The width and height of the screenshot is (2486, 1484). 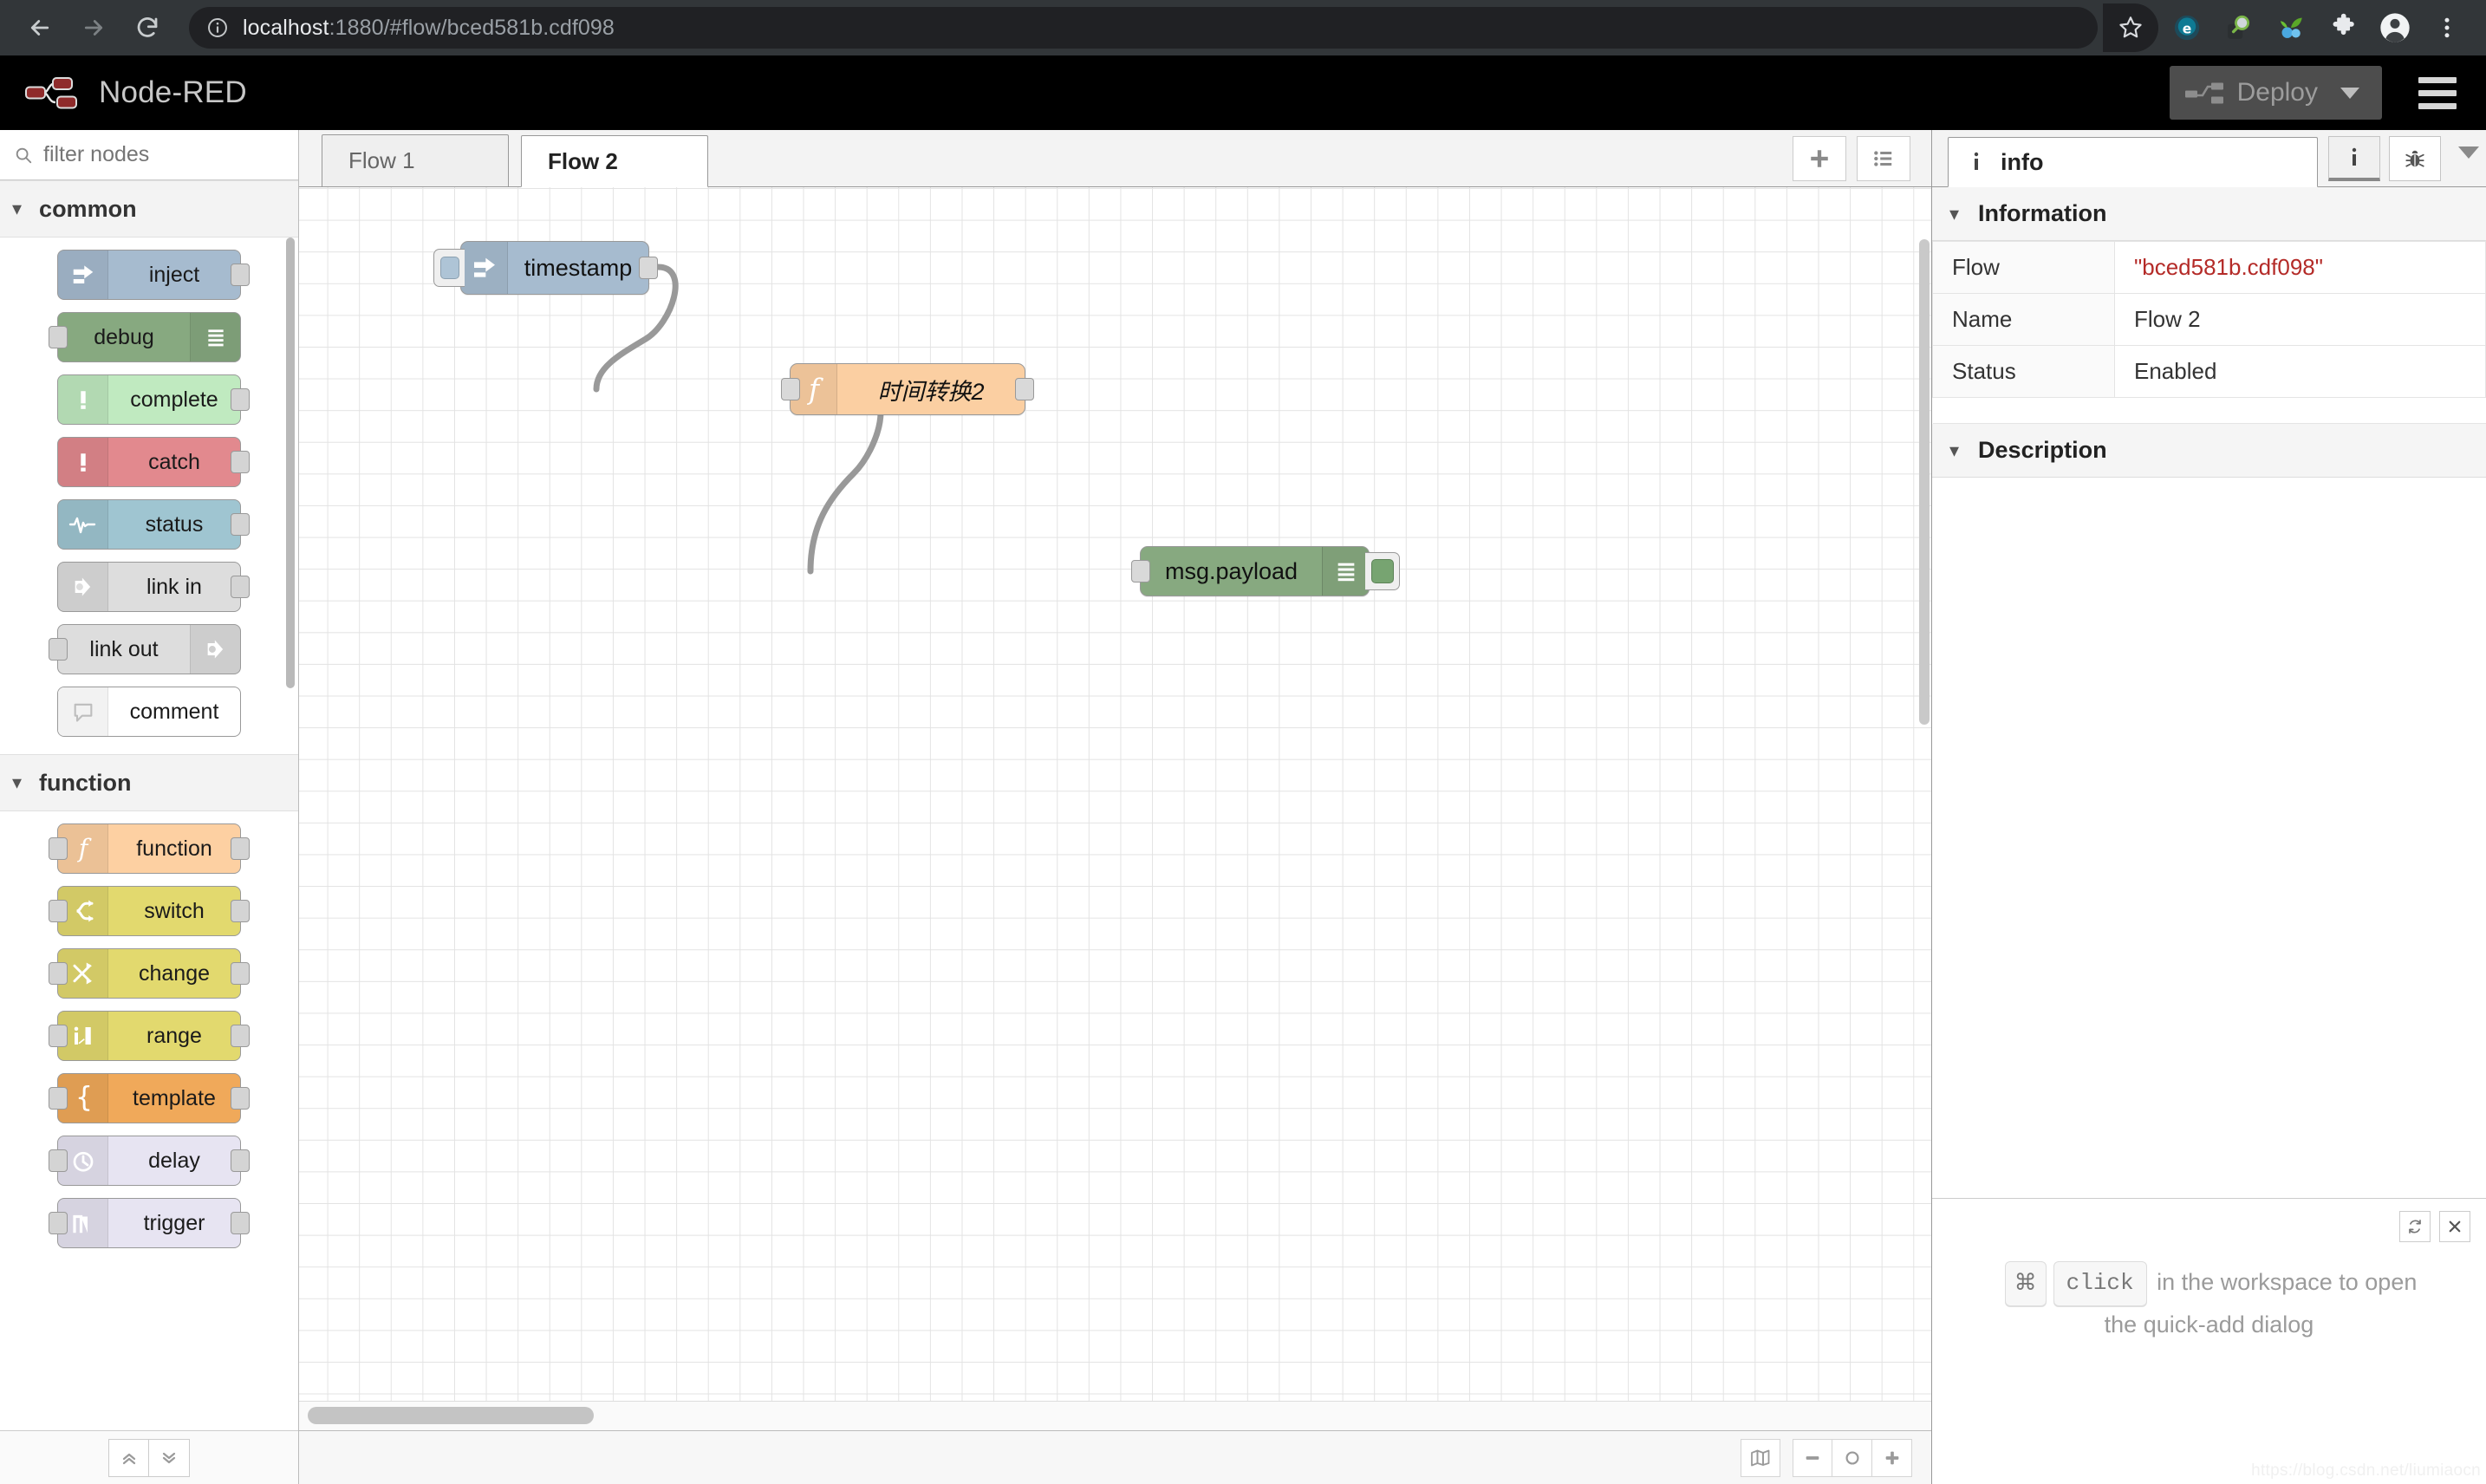 I want to click on deploy-button: Deploy, so click(x=2276, y=93).